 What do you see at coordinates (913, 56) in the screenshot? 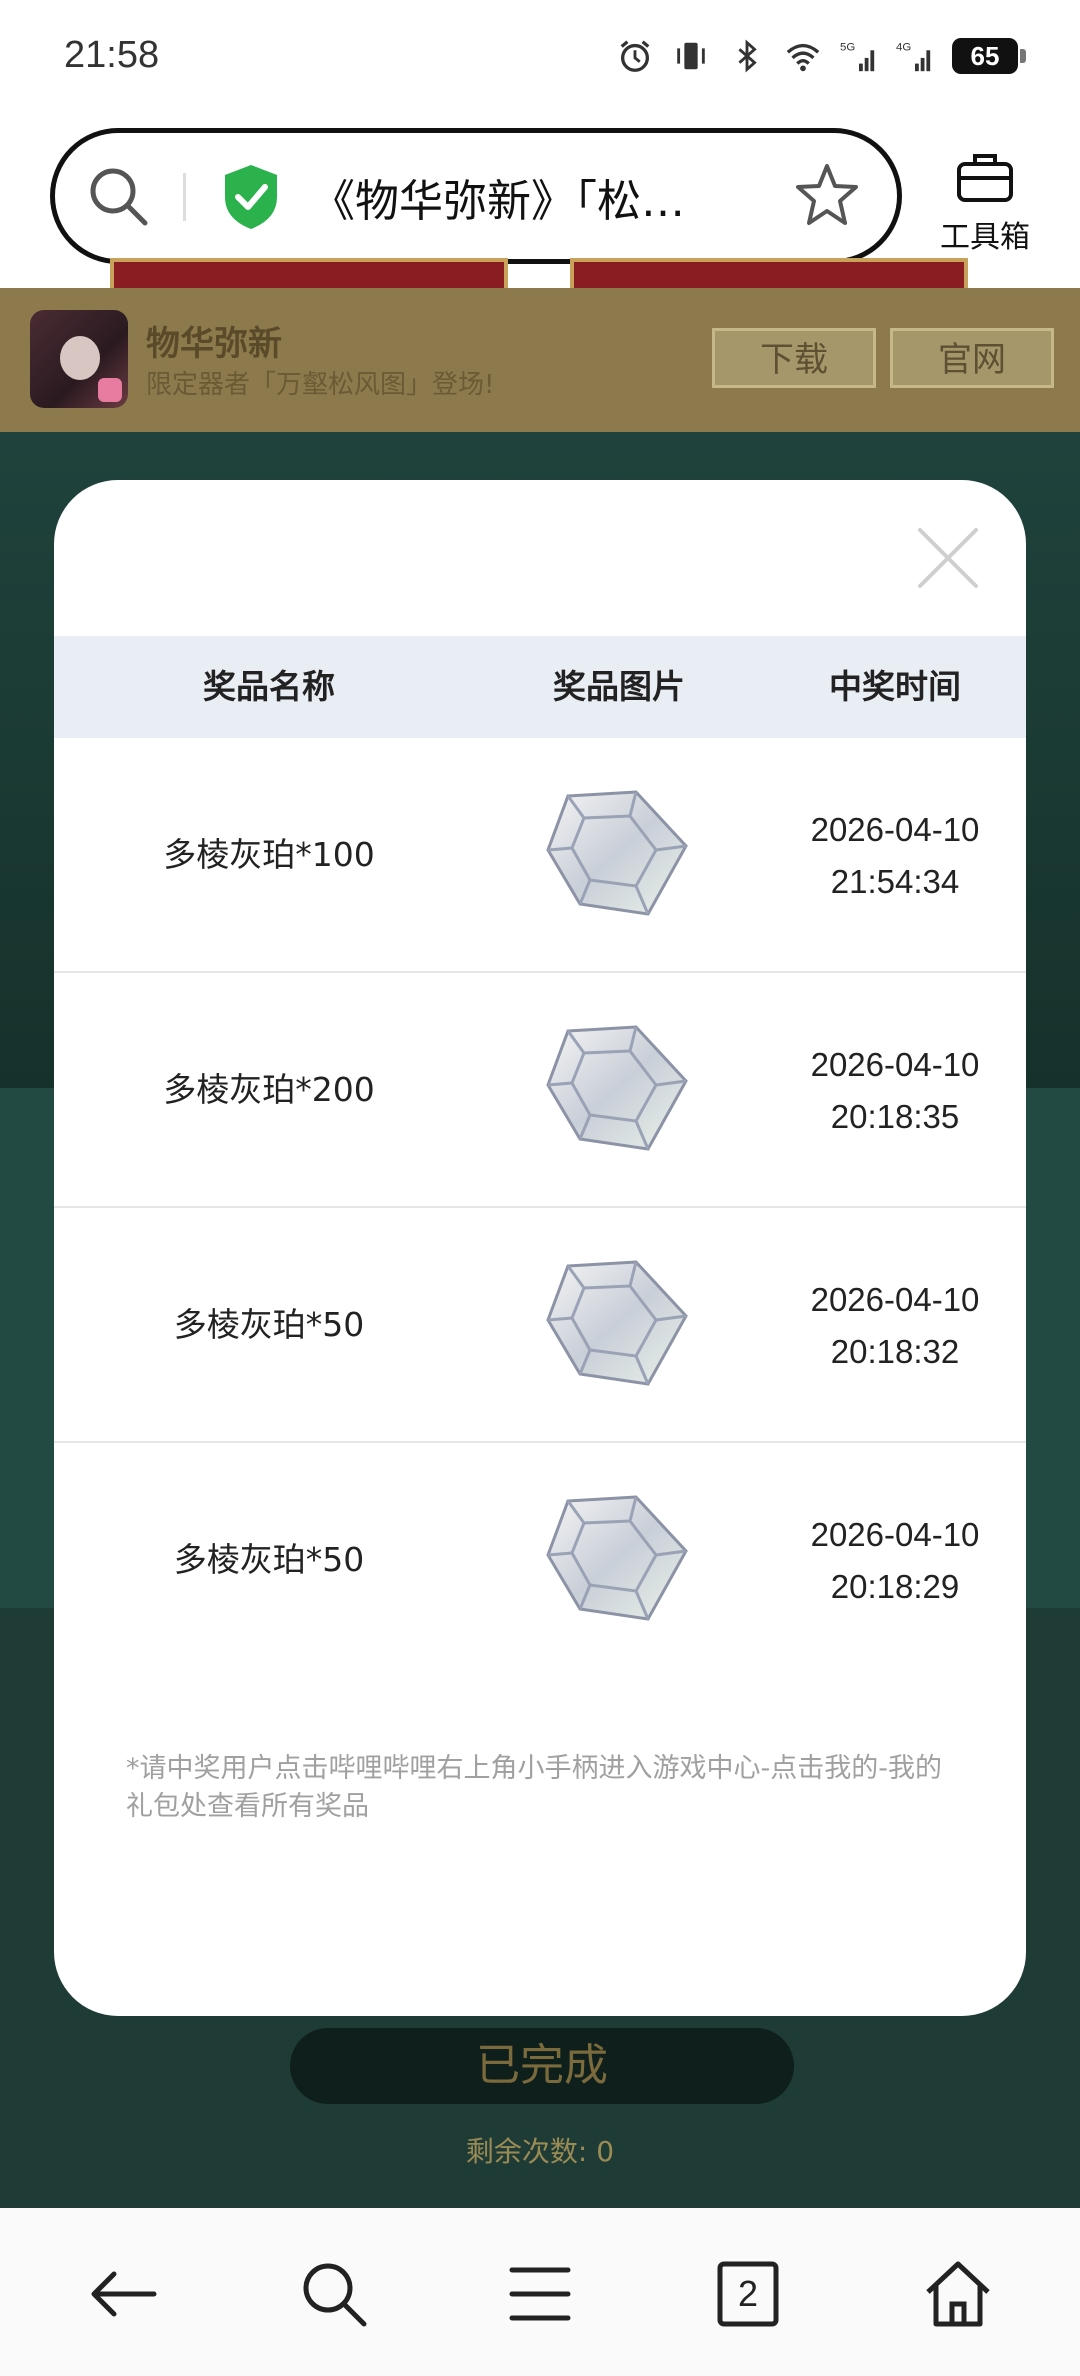
I see `signal-4g-icon: 4G` at bounding box center [913, 56].